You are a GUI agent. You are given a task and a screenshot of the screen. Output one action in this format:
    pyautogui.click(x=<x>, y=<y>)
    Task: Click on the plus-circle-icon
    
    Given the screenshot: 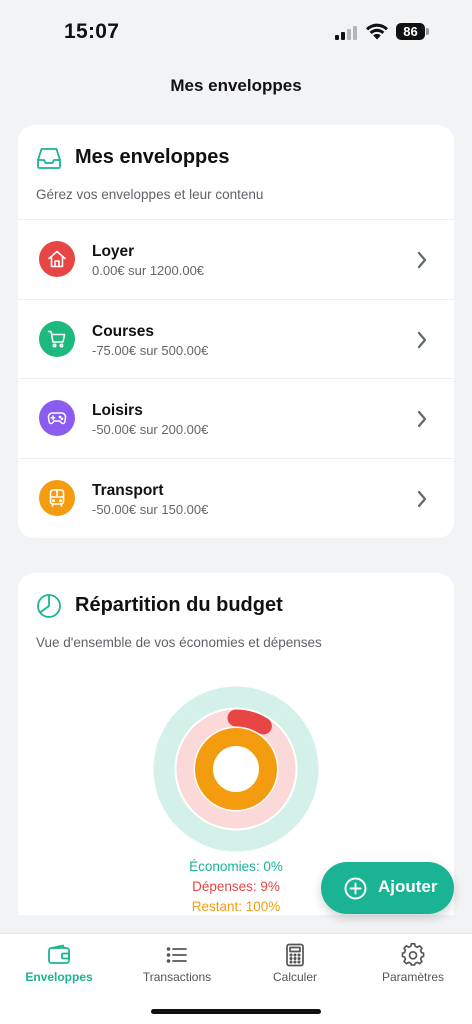 What is the action you would take?
    pyautogui.click(x=355, y=888)
    